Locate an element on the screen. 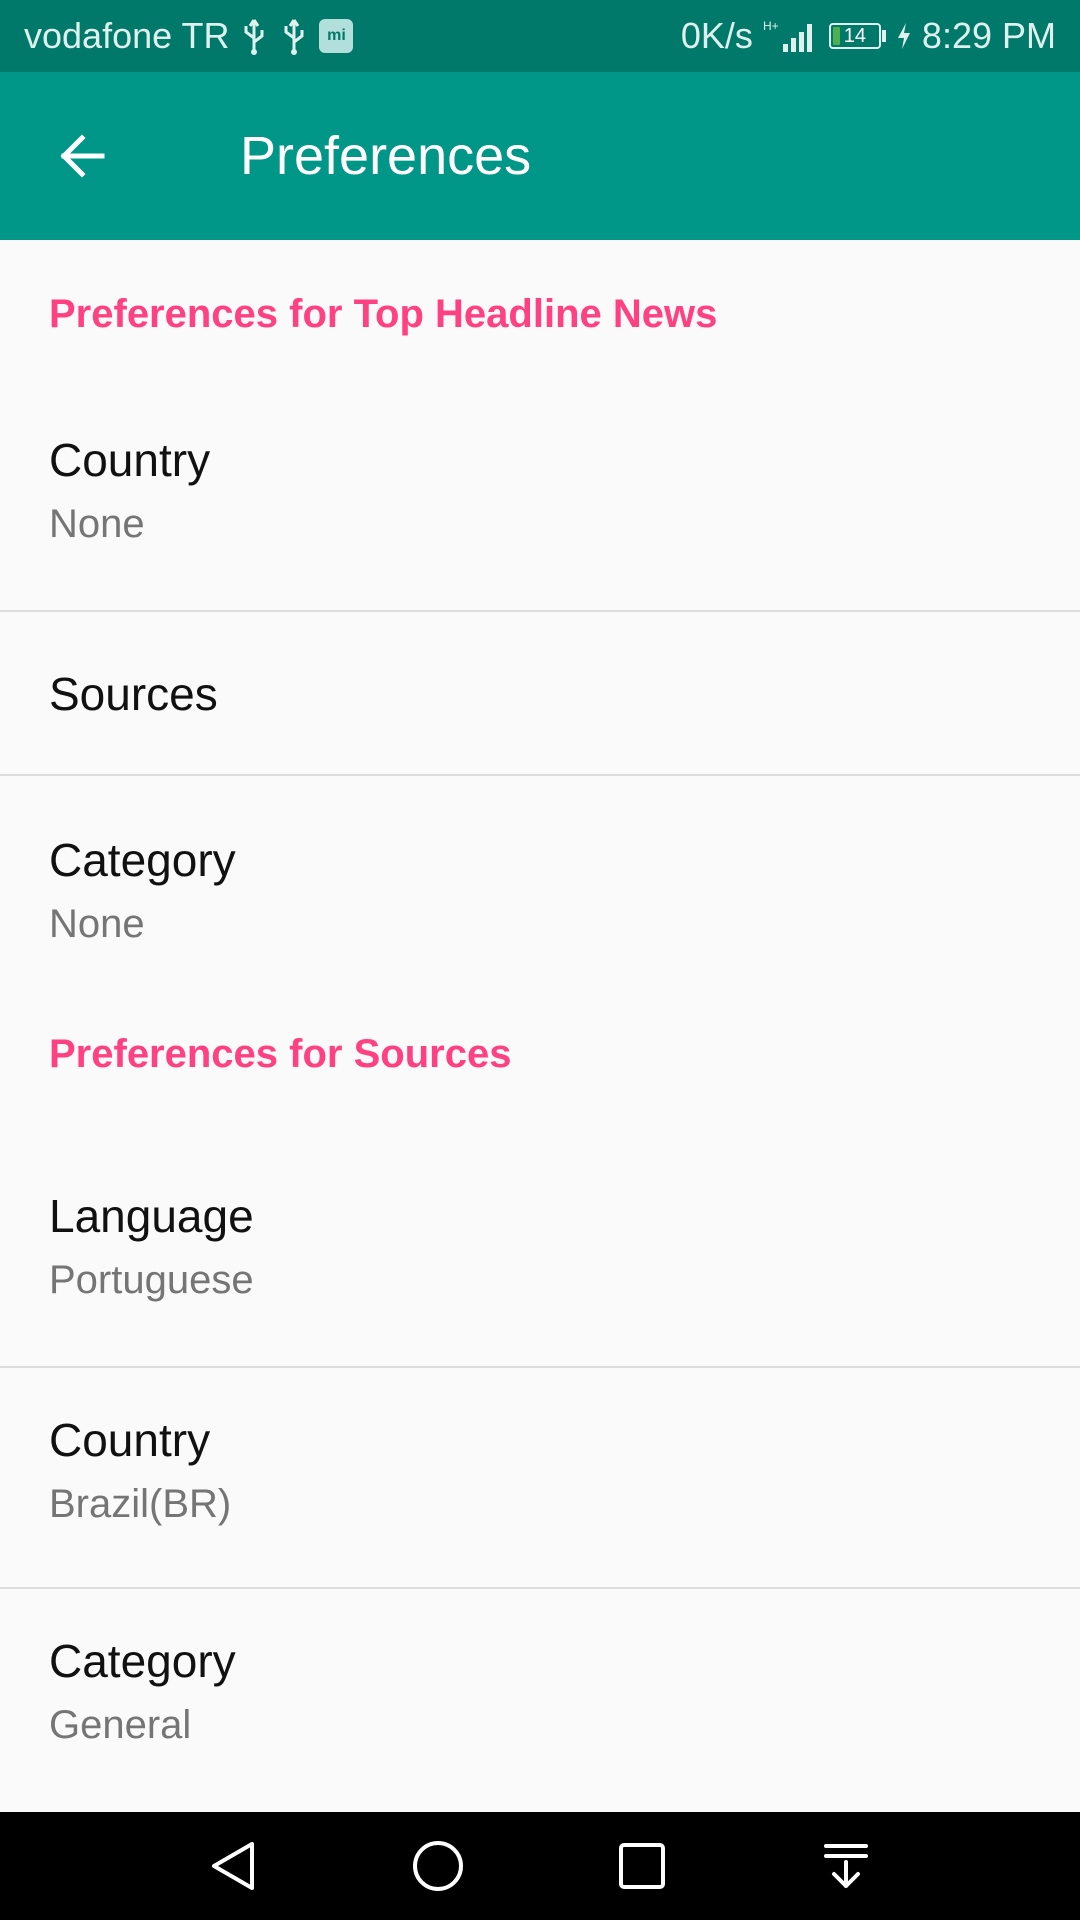 The image size is (1080, 1920). pref-summary: Brazil(BR) is located at coordinates (140, 1504).